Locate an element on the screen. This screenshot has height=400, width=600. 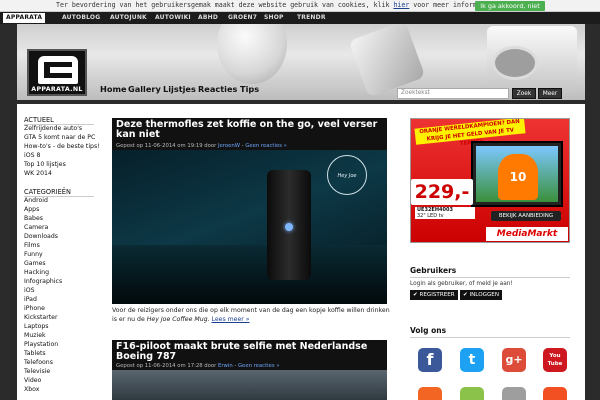
ad-price: 229,- is located at coordinates (442, 192).